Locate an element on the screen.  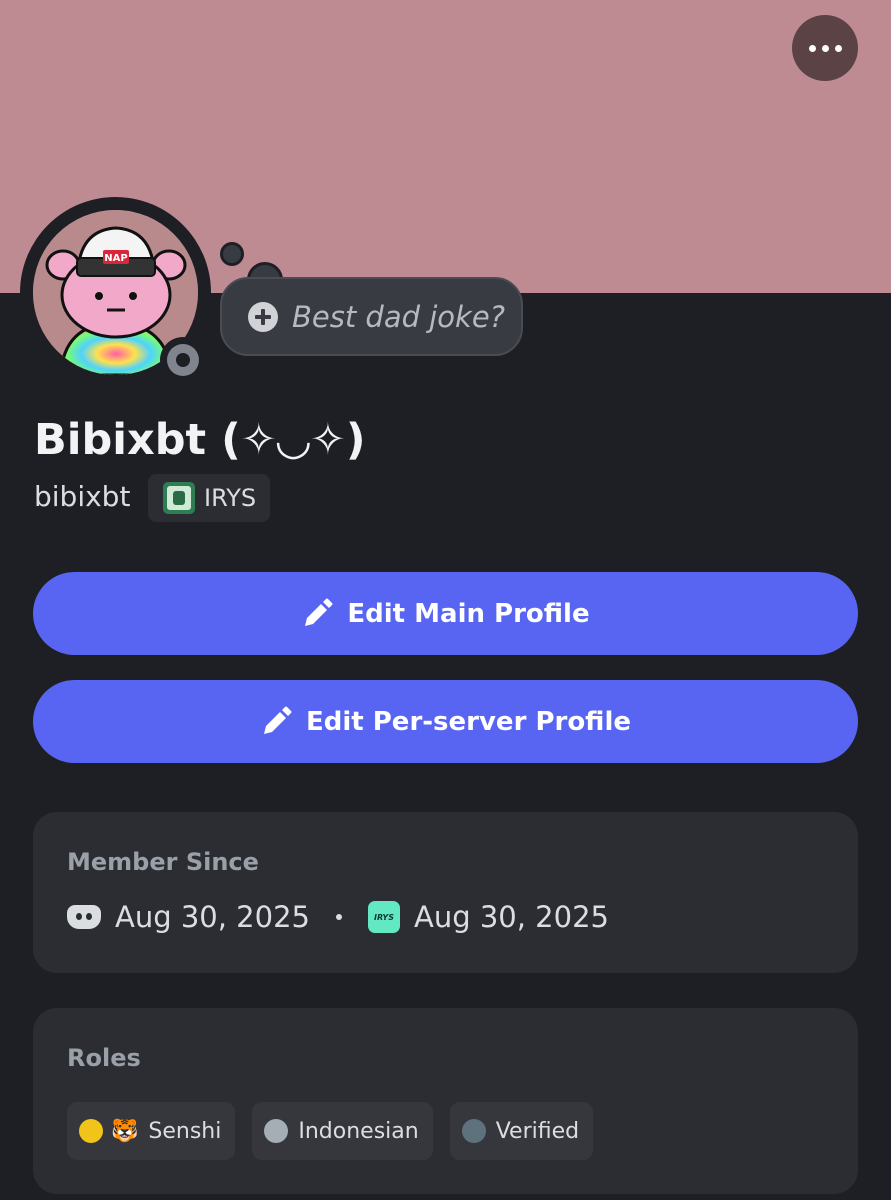
role-name: Verified is located at coordinates (537, 1131).